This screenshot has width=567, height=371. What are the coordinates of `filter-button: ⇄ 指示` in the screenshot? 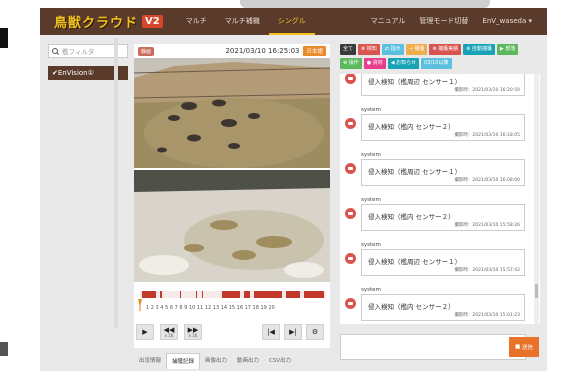 It's located at (392, 49).